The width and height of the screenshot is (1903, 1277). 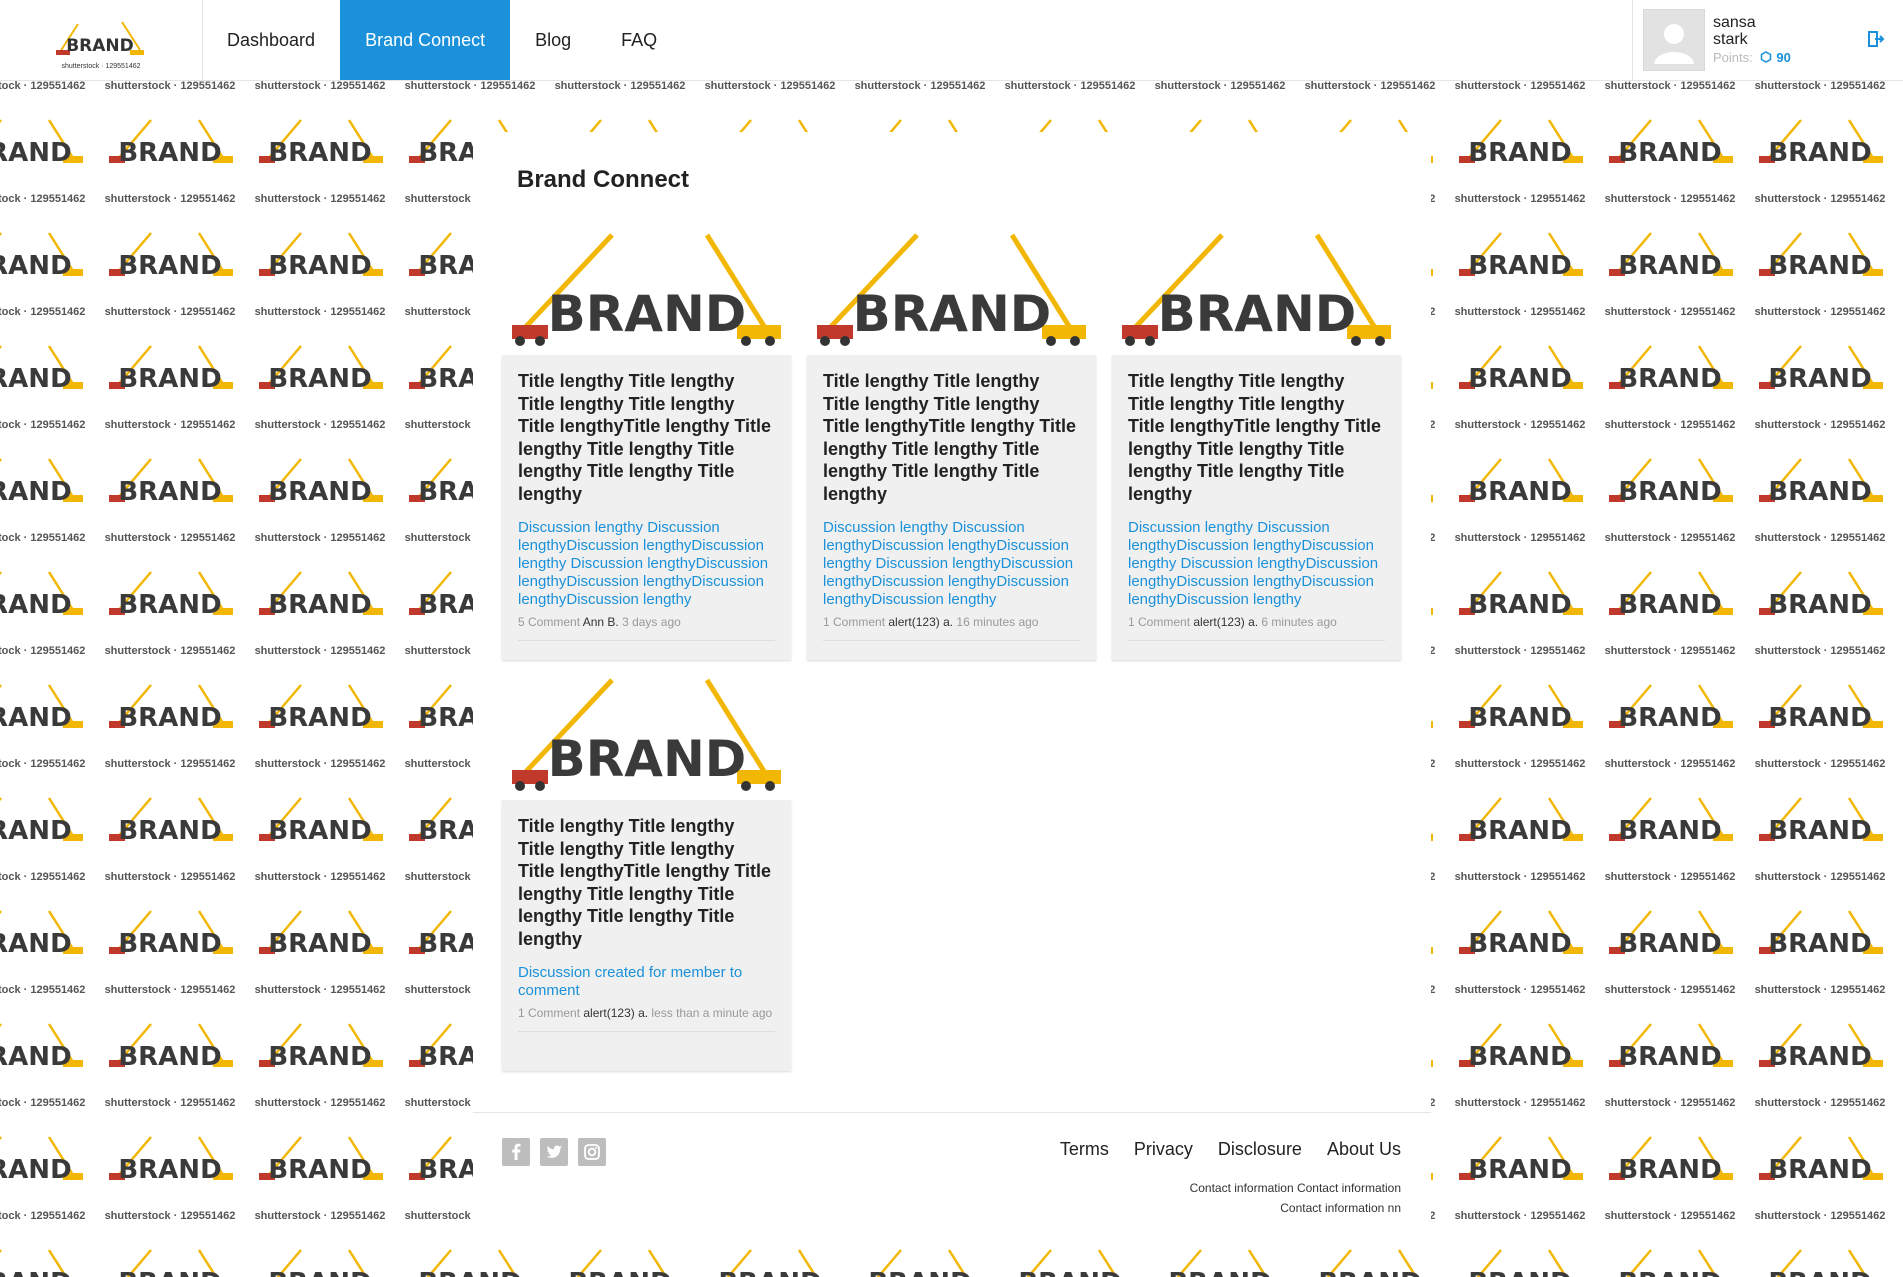 What do you see at coordinates (1364, 1149) in the screenshot?
I see `footer-link-about-us: About Us` at bounding box center [1364, 1149].